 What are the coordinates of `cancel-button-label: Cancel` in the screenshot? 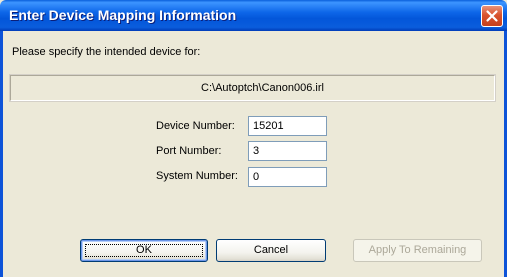 It's located at (271, 250).